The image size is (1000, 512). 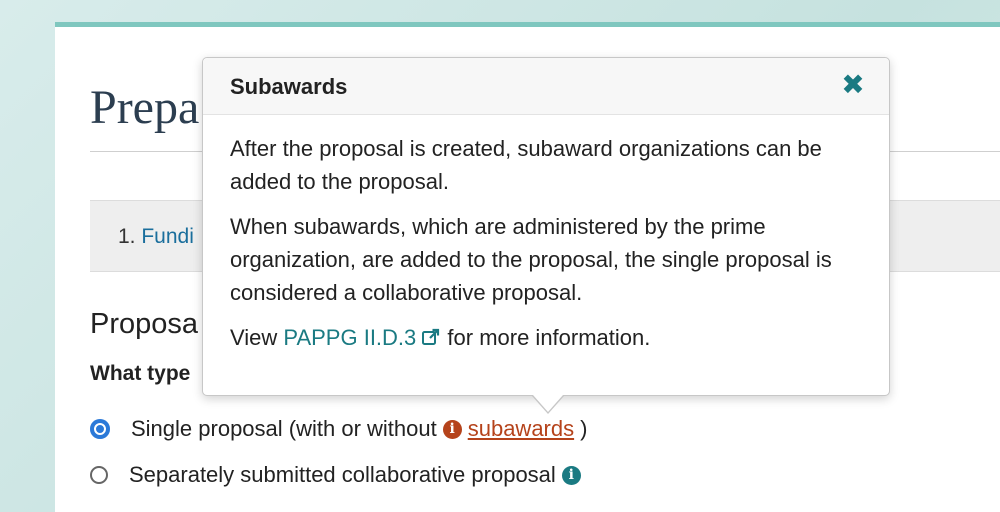 I want to click on pappg-link-text: PAPPG II.D.3, so click(x=350, y=337).